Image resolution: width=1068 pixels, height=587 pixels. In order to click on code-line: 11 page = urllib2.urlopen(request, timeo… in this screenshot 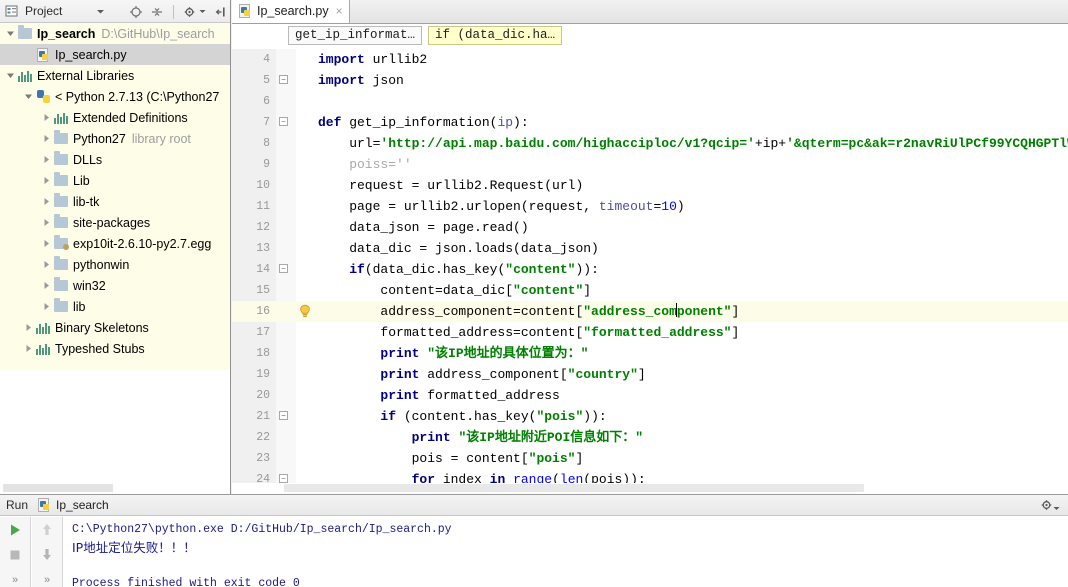, I will do `click(650, 206)`.